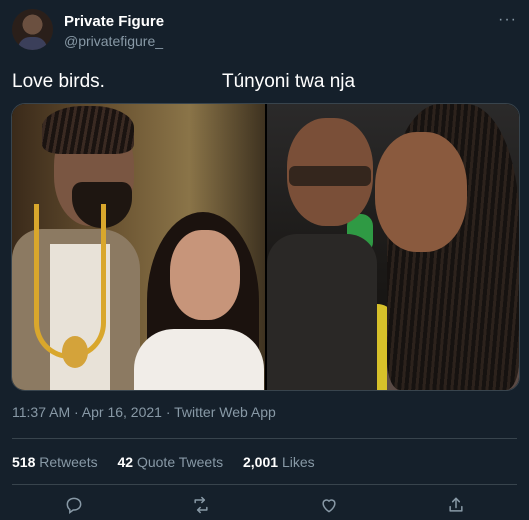 The height and width of the screenshot is (520, 529). Describe the element at coordinates (264, 32) in the screenshot. I see `tweet-header: Private Figure @privatefigure_ ···` at that location.